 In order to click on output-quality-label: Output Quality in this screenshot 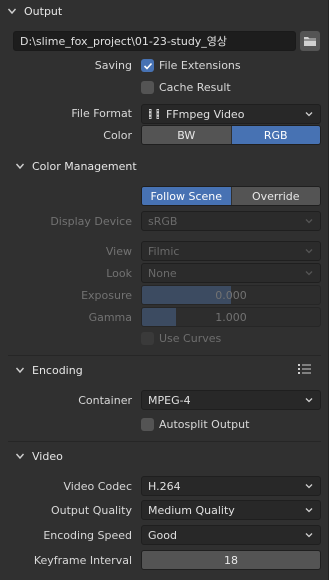, I will do `click(91, 510)`.